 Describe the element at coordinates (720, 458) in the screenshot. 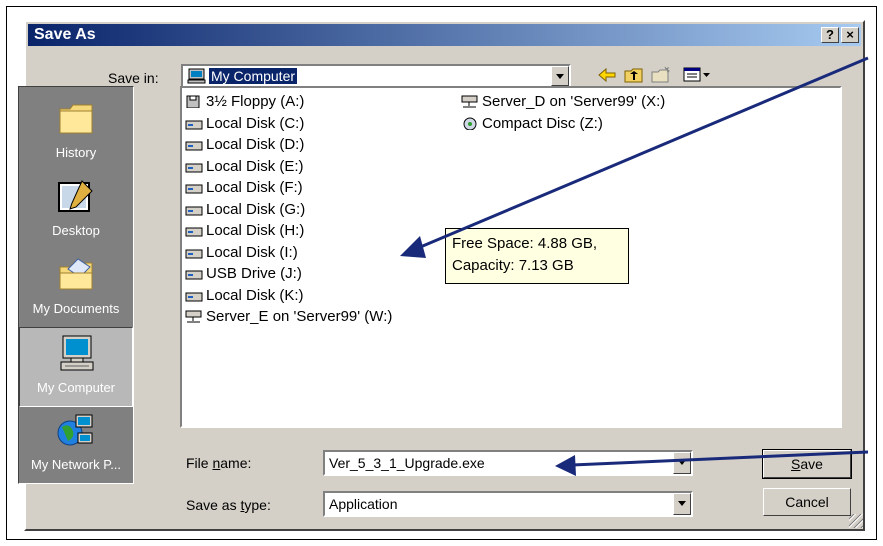

I see `arrow-to-filename` at that location.